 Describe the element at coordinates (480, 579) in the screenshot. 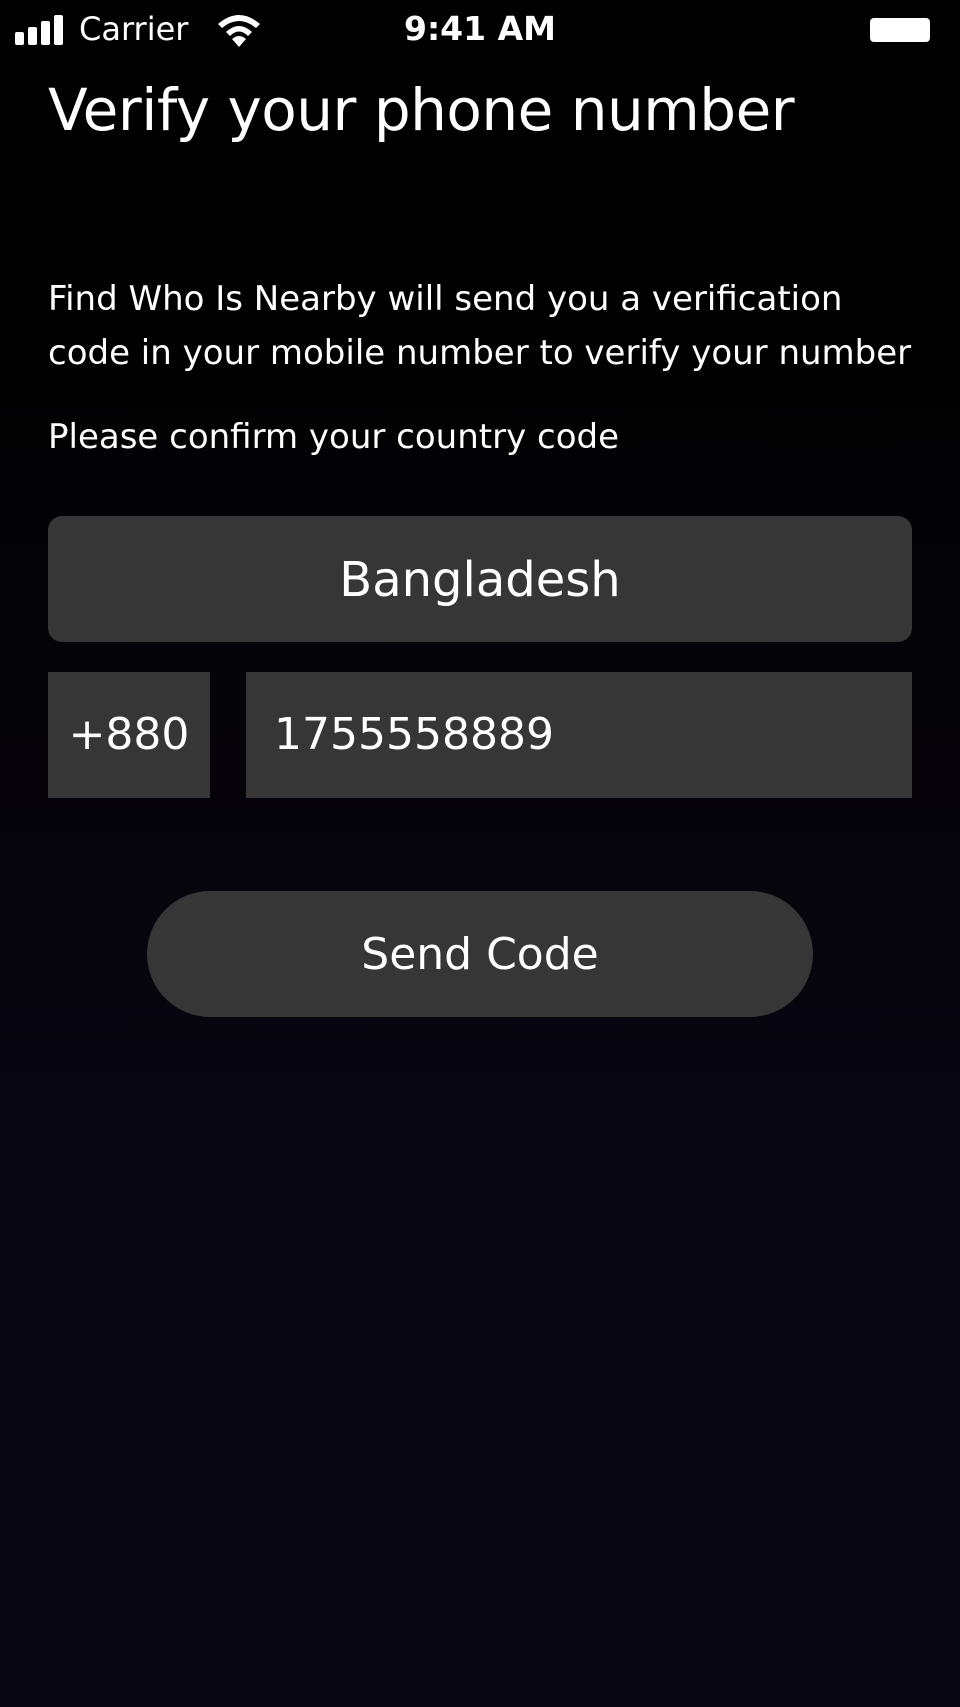

I see `country-select-button: Bangladesh` at that location.